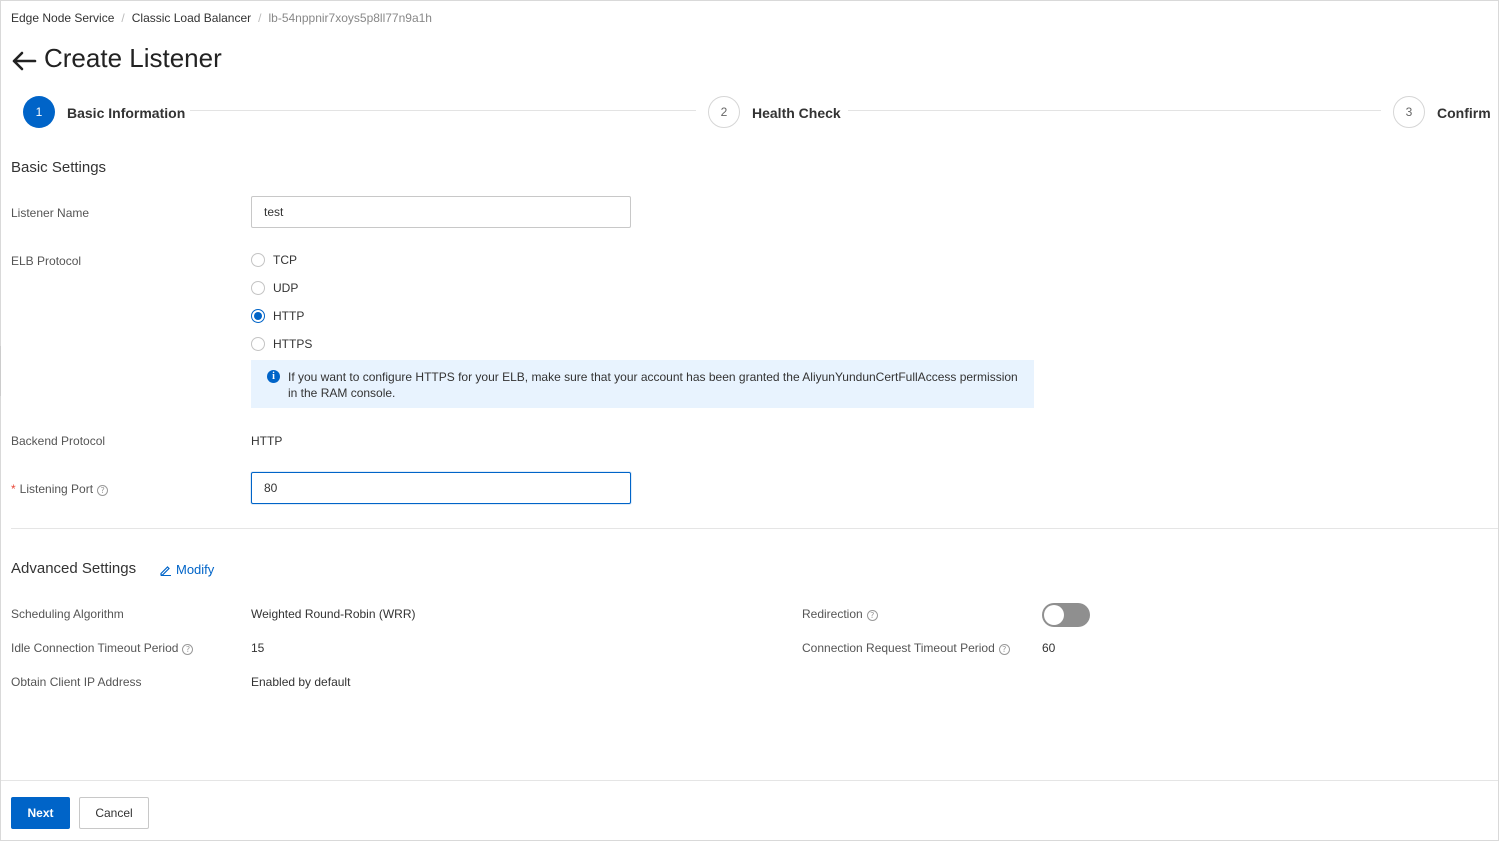 The width and height of the screenshot is (1499, 841). I want to click on idle-timeout-label: Idle Connection Timeout Period?, so click(102, 648).